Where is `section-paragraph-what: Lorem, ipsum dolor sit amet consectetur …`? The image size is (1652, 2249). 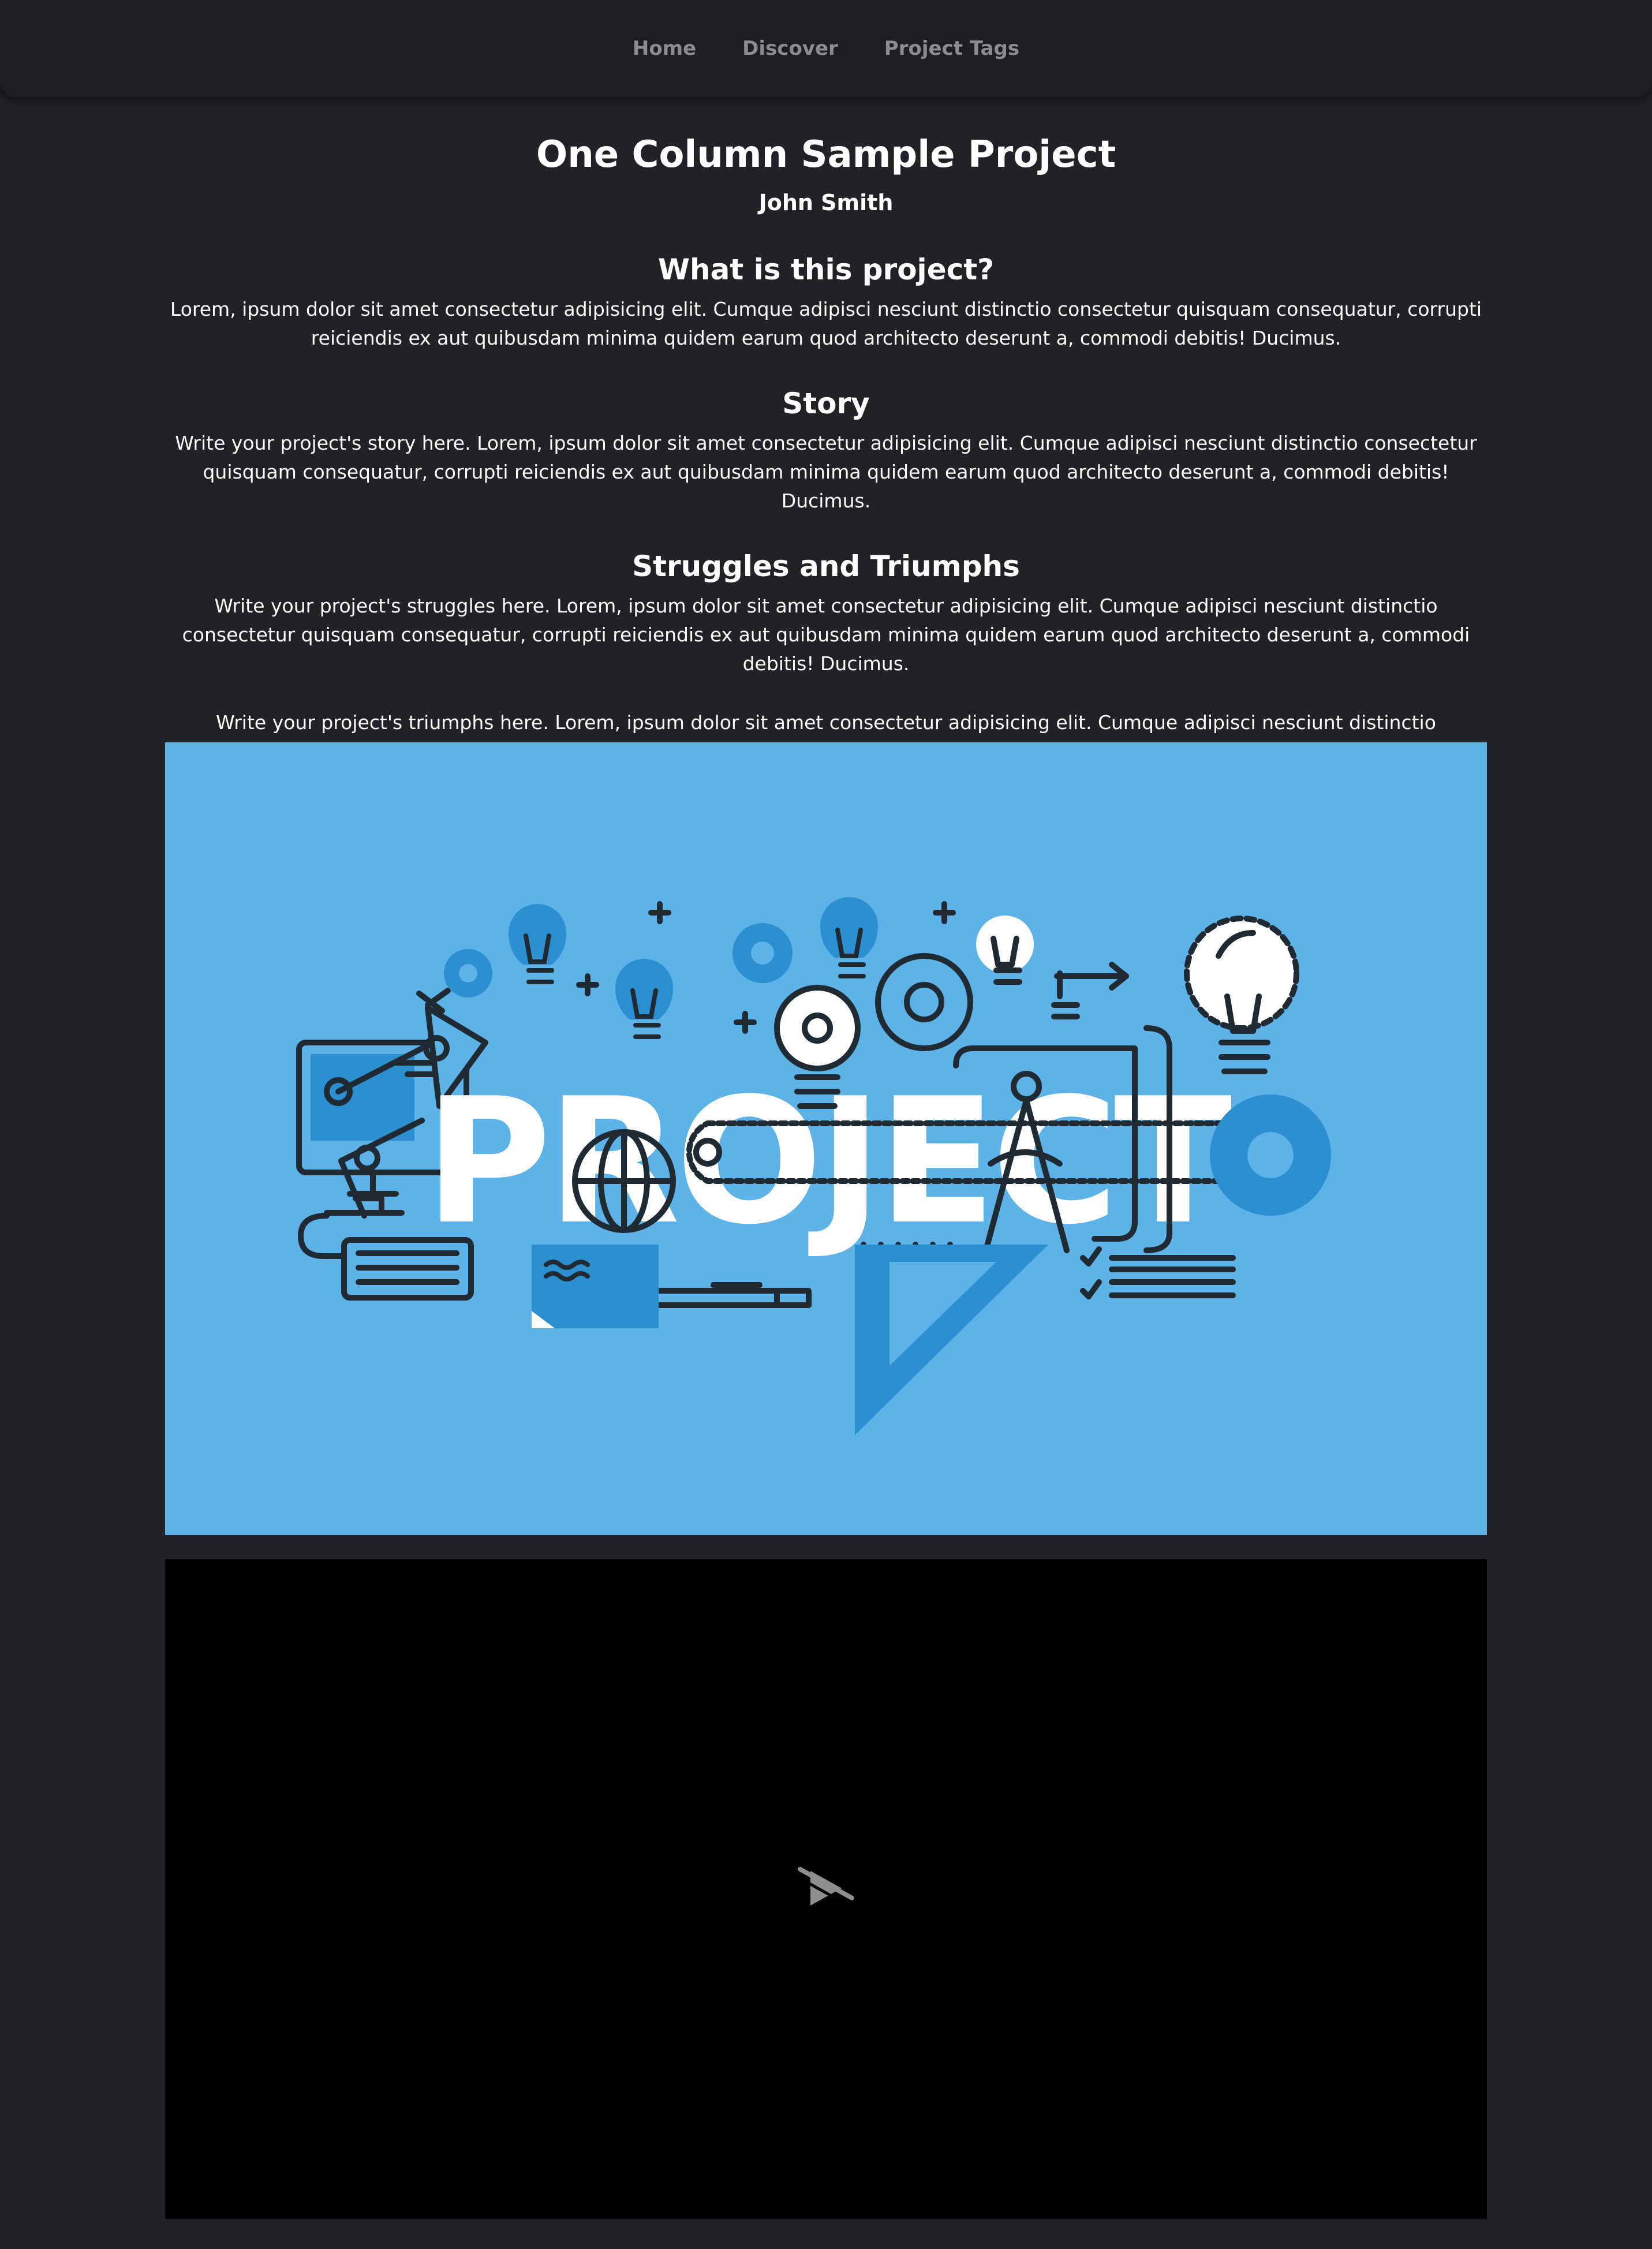 section-paragraph-what: Lorem, ipsum dolor sit amet consectetur … is located at coordinates (826, 323).